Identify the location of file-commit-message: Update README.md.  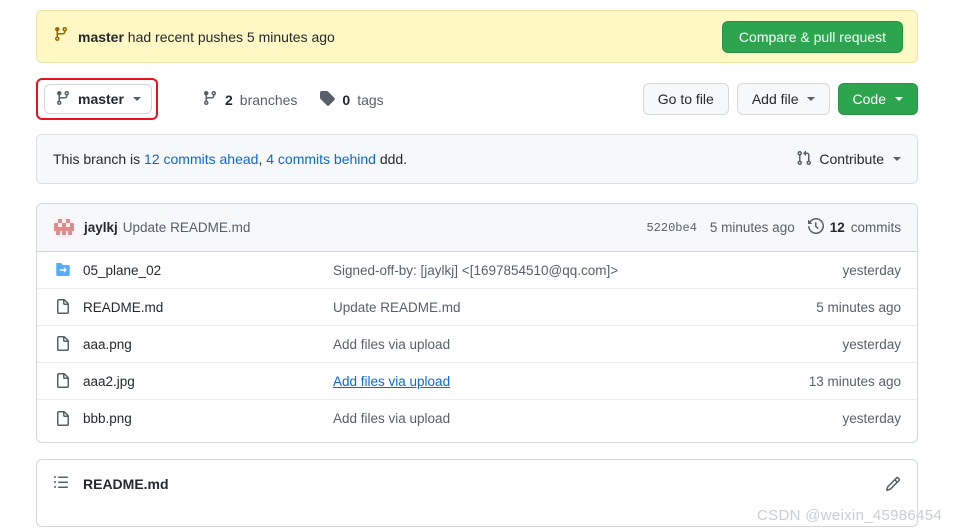
(574, 307).